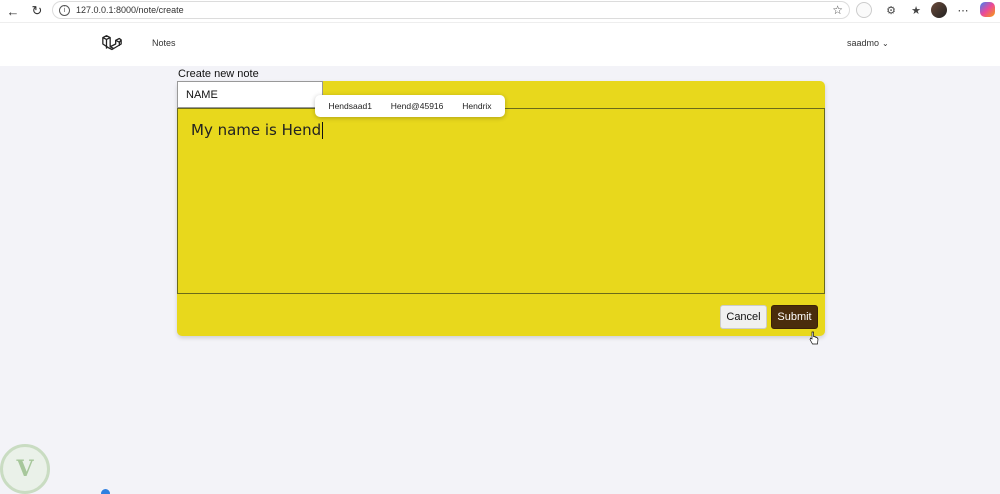 The height and width of the screenshot is (494, 1000). I want to click on hand-pointer-icon, so click(814, 338).